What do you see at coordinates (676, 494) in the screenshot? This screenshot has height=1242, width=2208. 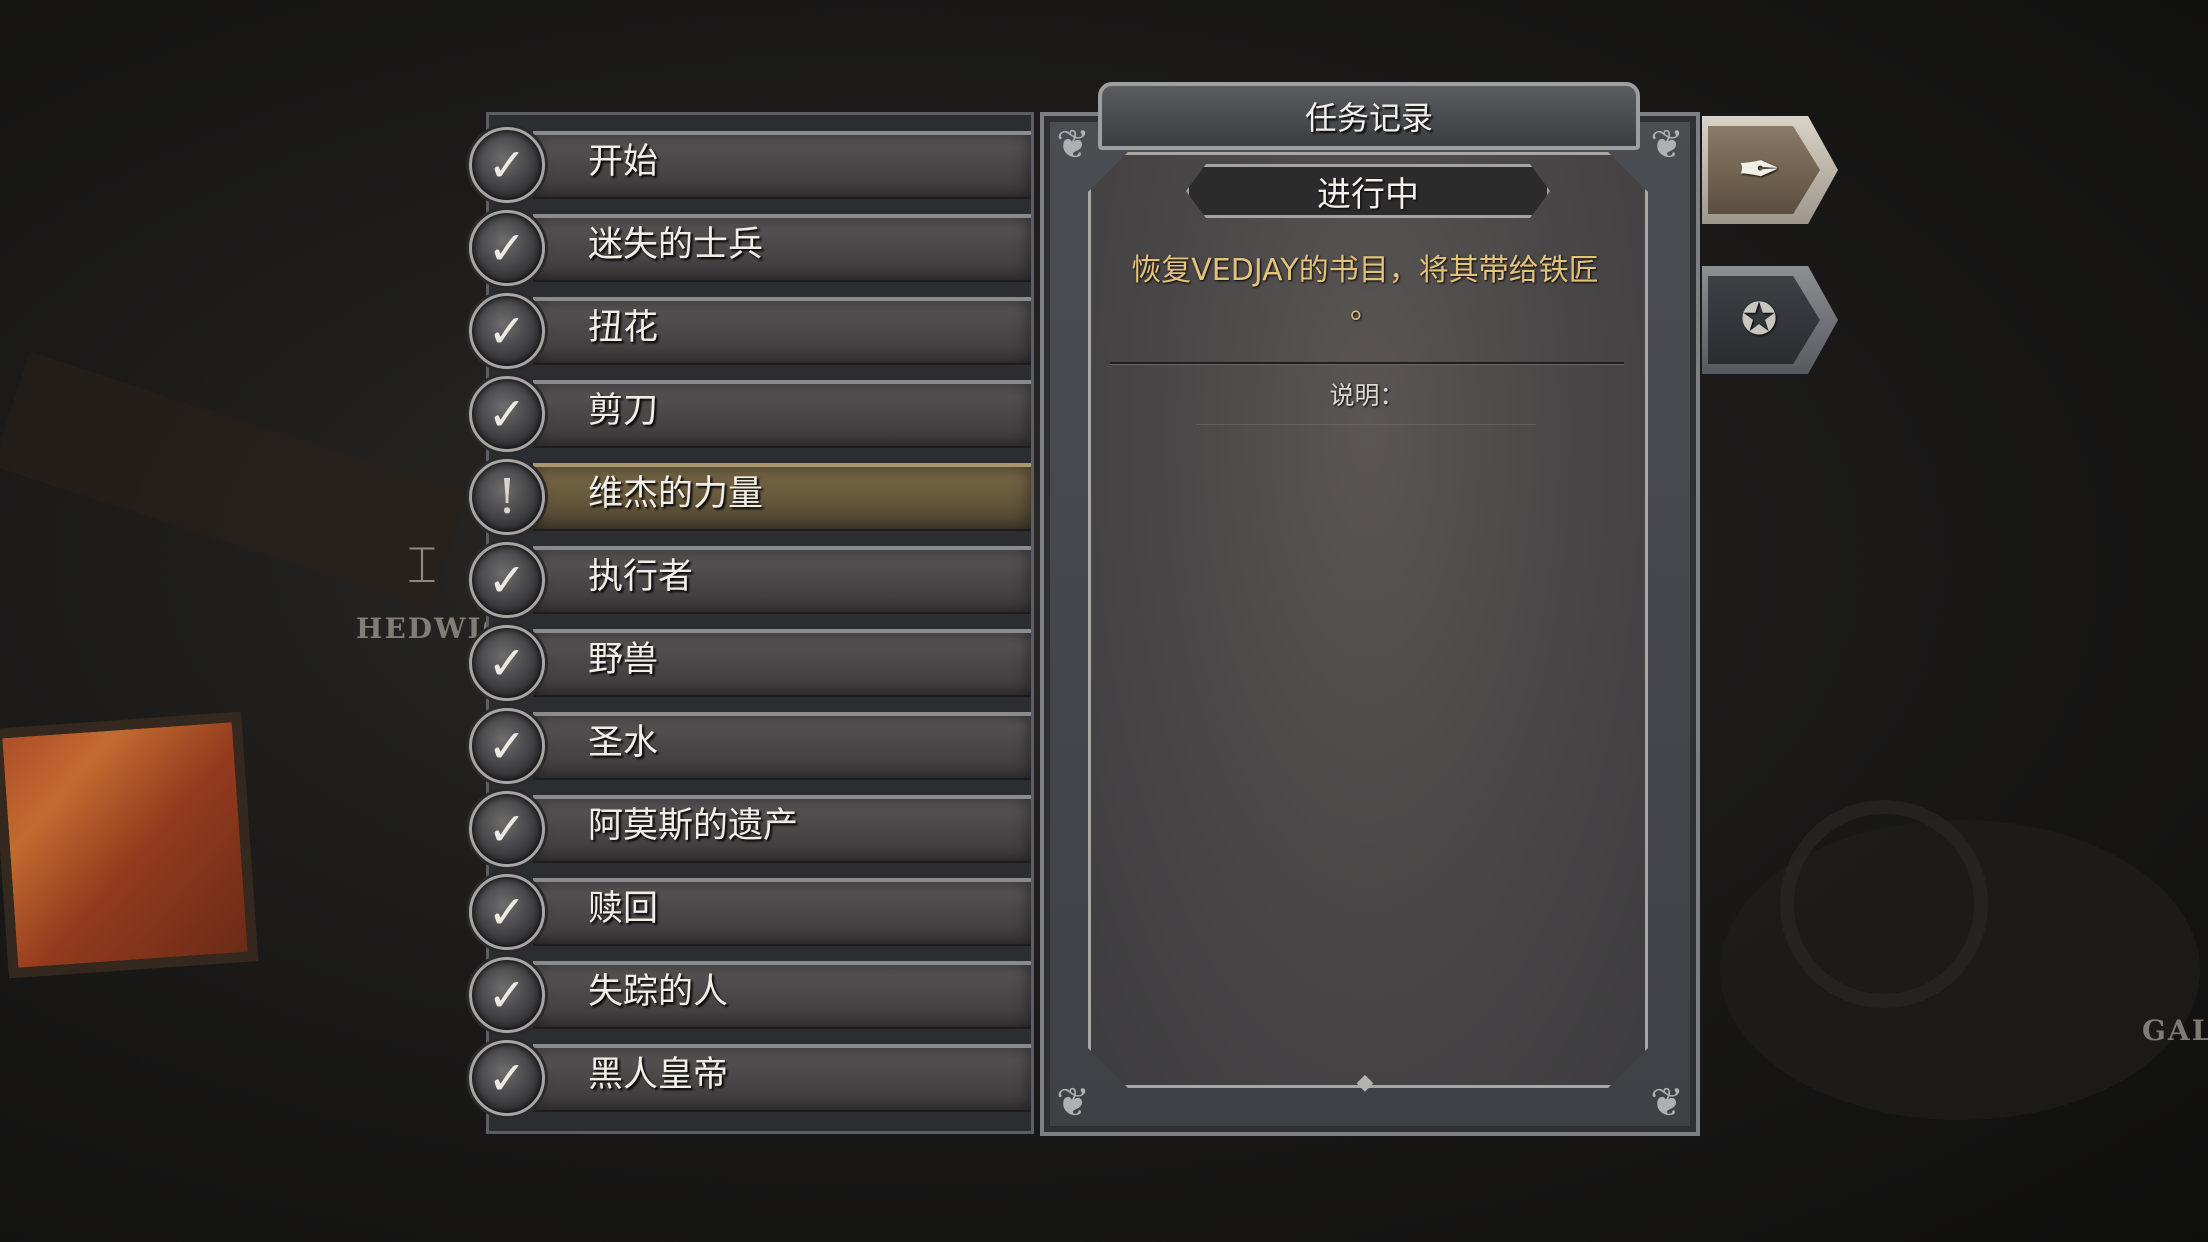 I see `quest-label: 维杰的力量` at bounding box center [676, 494].